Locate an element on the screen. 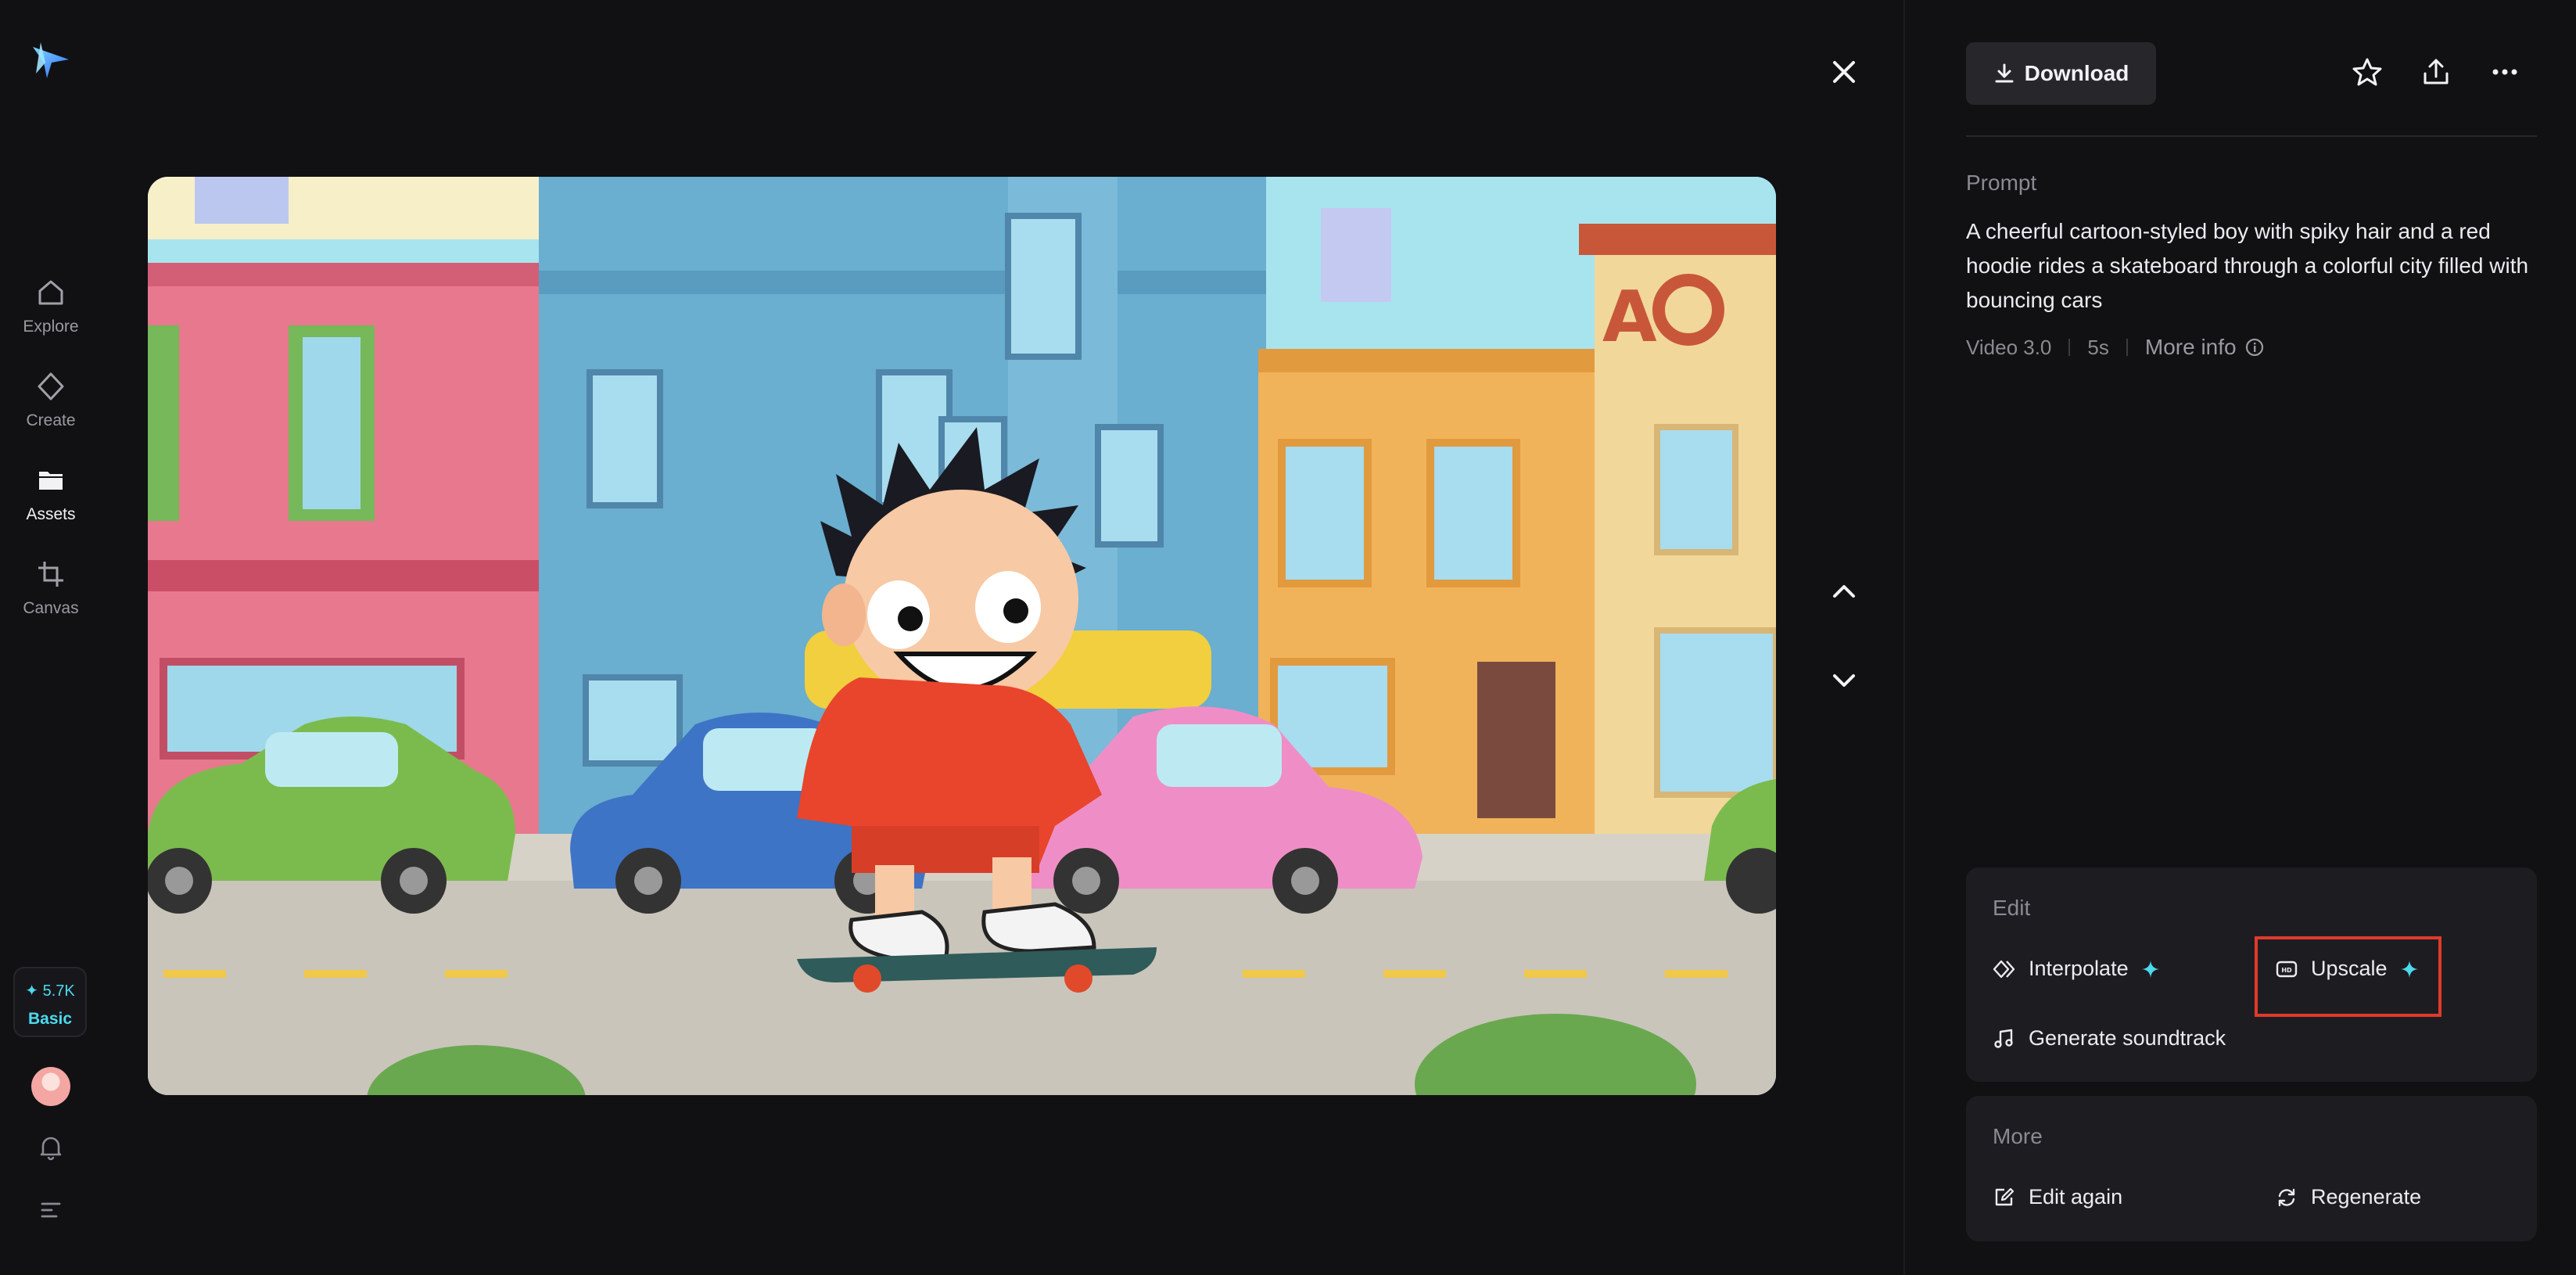 Image resolution: width=2576 pixels, height=1275 pixels. regenerate-label: Regenerate is located at coordinates (2366, 1197).